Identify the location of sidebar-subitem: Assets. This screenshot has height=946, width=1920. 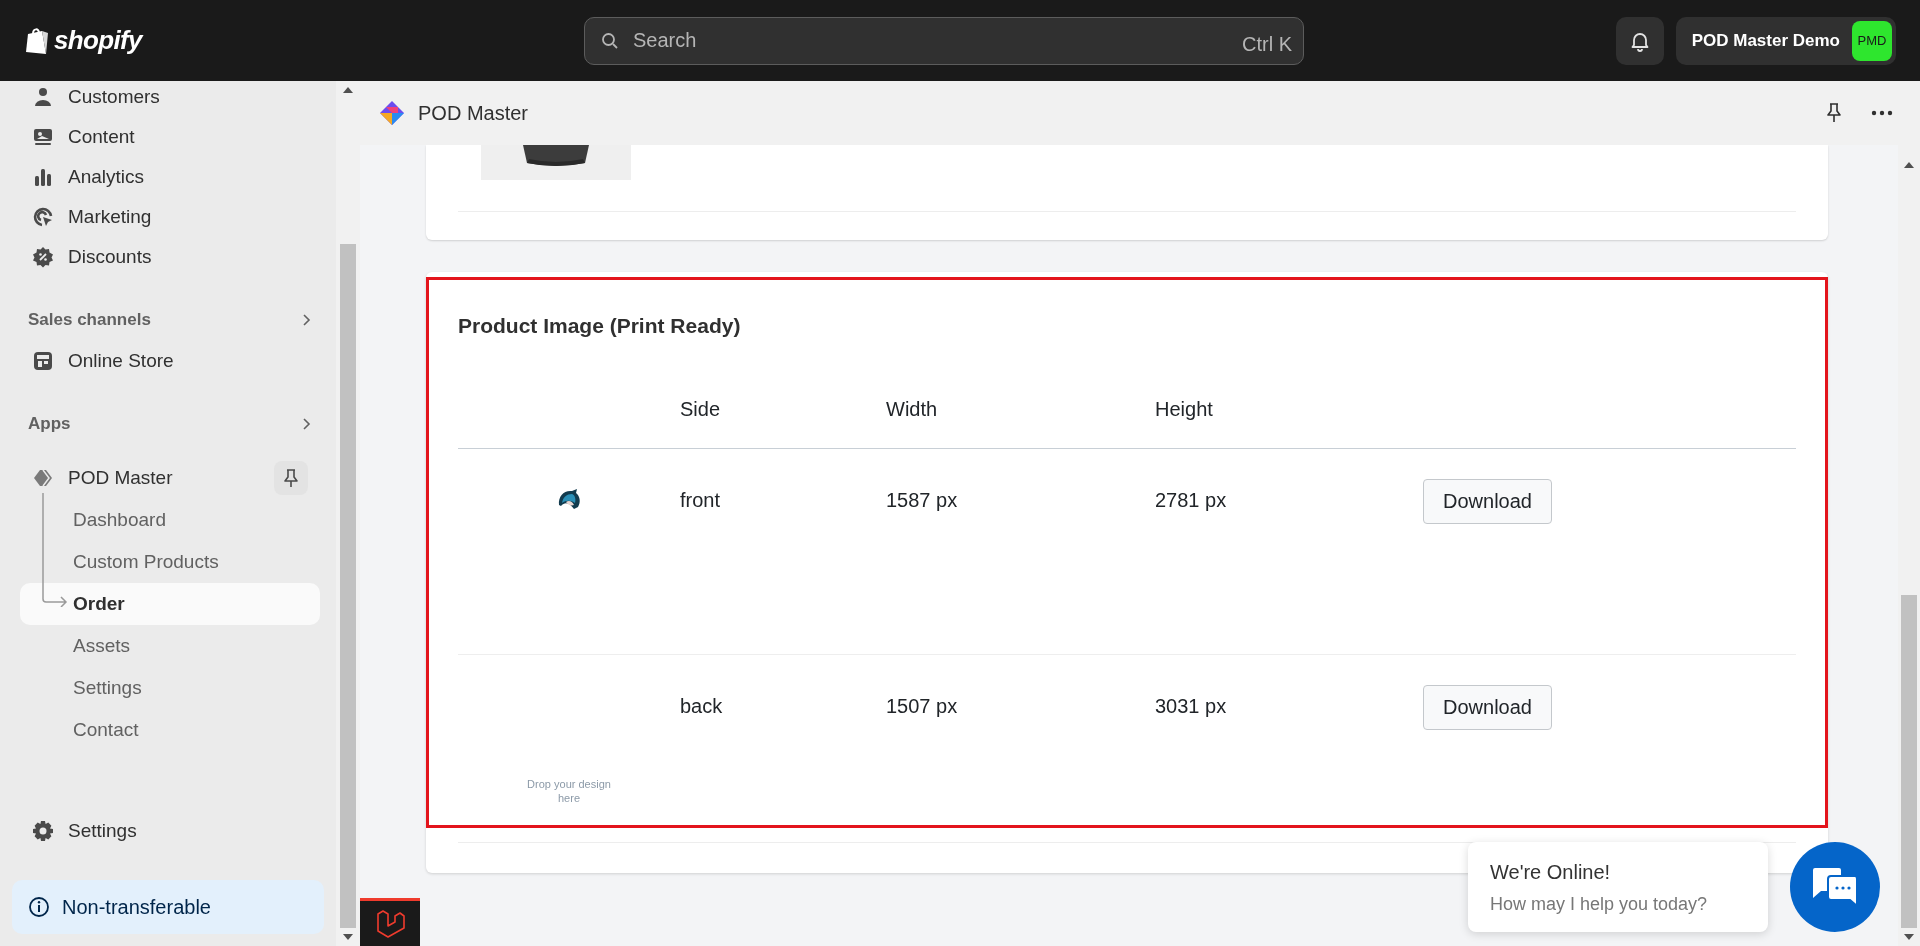
(170, 646).